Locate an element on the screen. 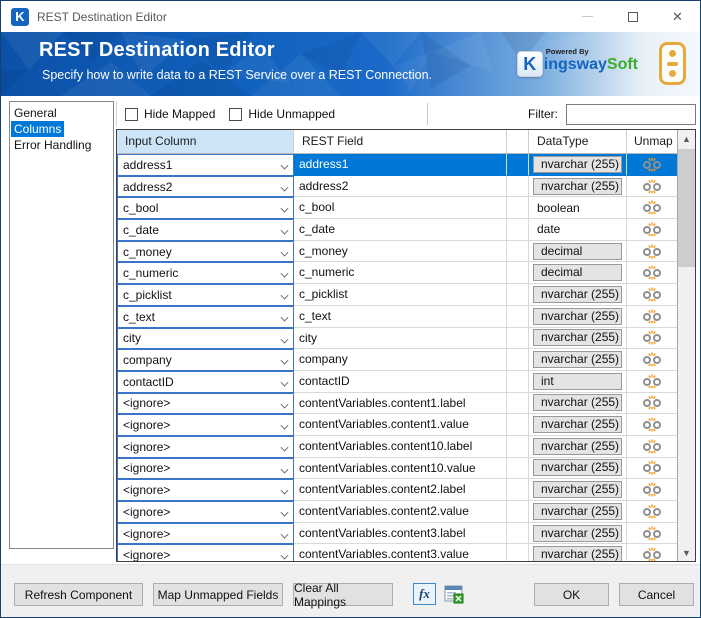 The image size is (701, 618). rest-field-cell: address1 is located at coordinates (400, 165).